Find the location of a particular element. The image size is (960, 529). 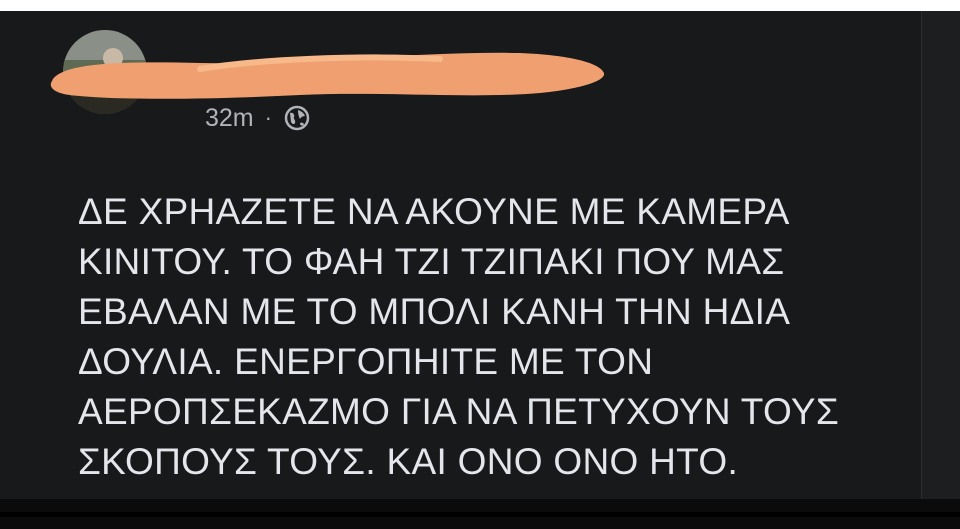

post-timestamp: 32m is located at coordinates (229, 118).